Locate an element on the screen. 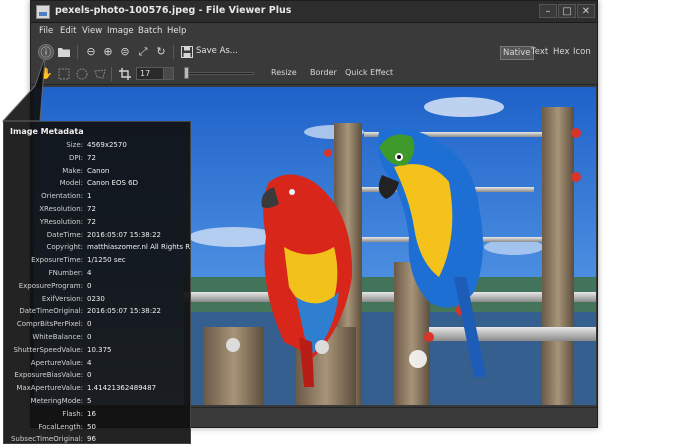 The image size is (686, 444). metadata-row: ExposureTime: 1/1250 sec is located at coordinates (97, 262).